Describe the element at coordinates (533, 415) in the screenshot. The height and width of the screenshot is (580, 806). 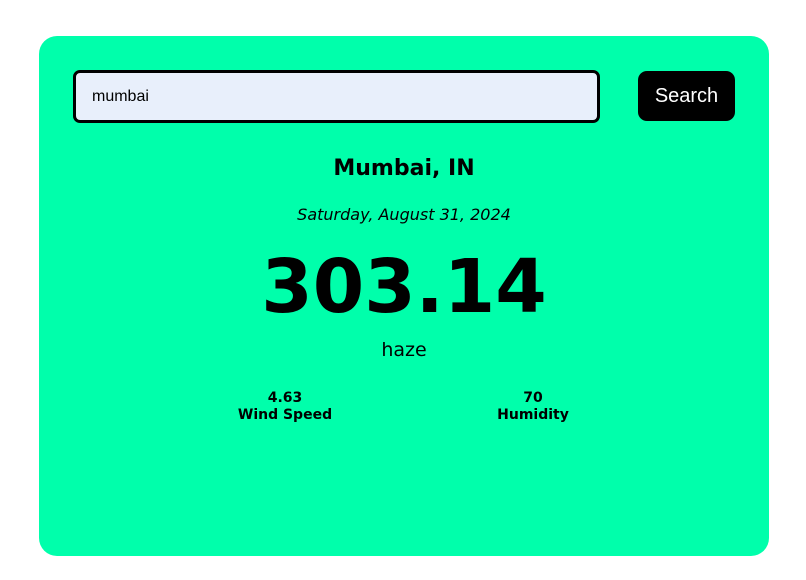
I see `humidity-label: Humidity` at that location.